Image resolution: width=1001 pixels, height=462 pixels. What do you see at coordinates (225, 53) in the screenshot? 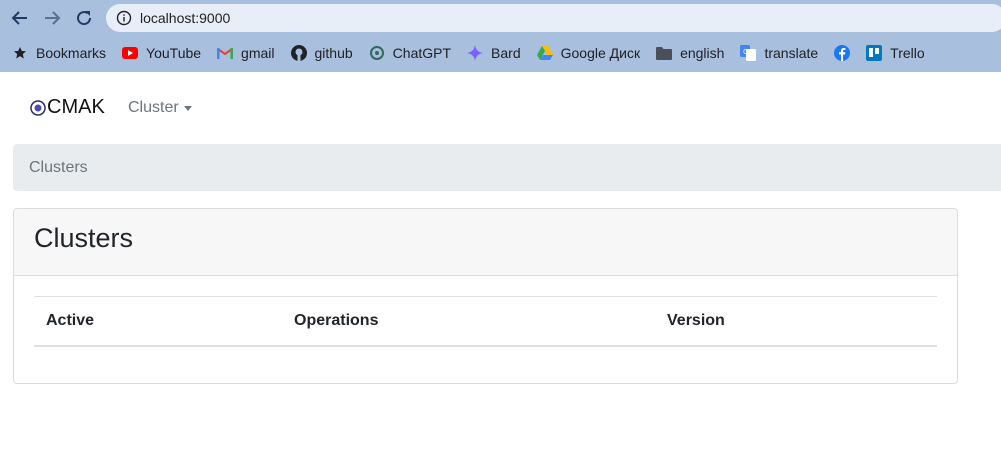
I see `gmail-icon` at bounding box center [225, 53].